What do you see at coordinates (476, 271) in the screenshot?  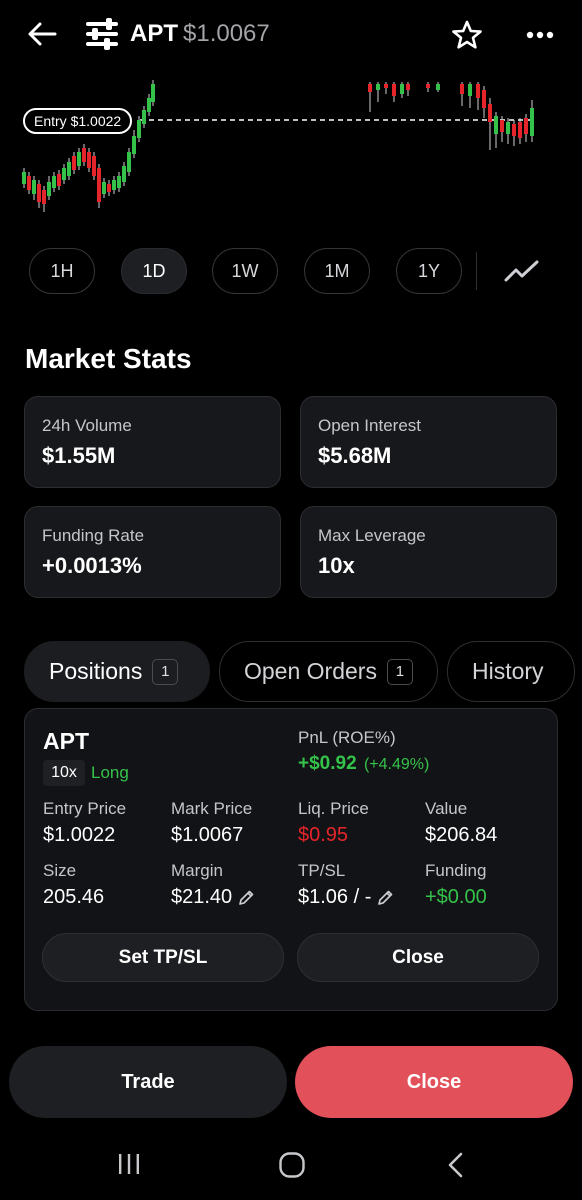 I see `divider` at bounding box center [476, 271].